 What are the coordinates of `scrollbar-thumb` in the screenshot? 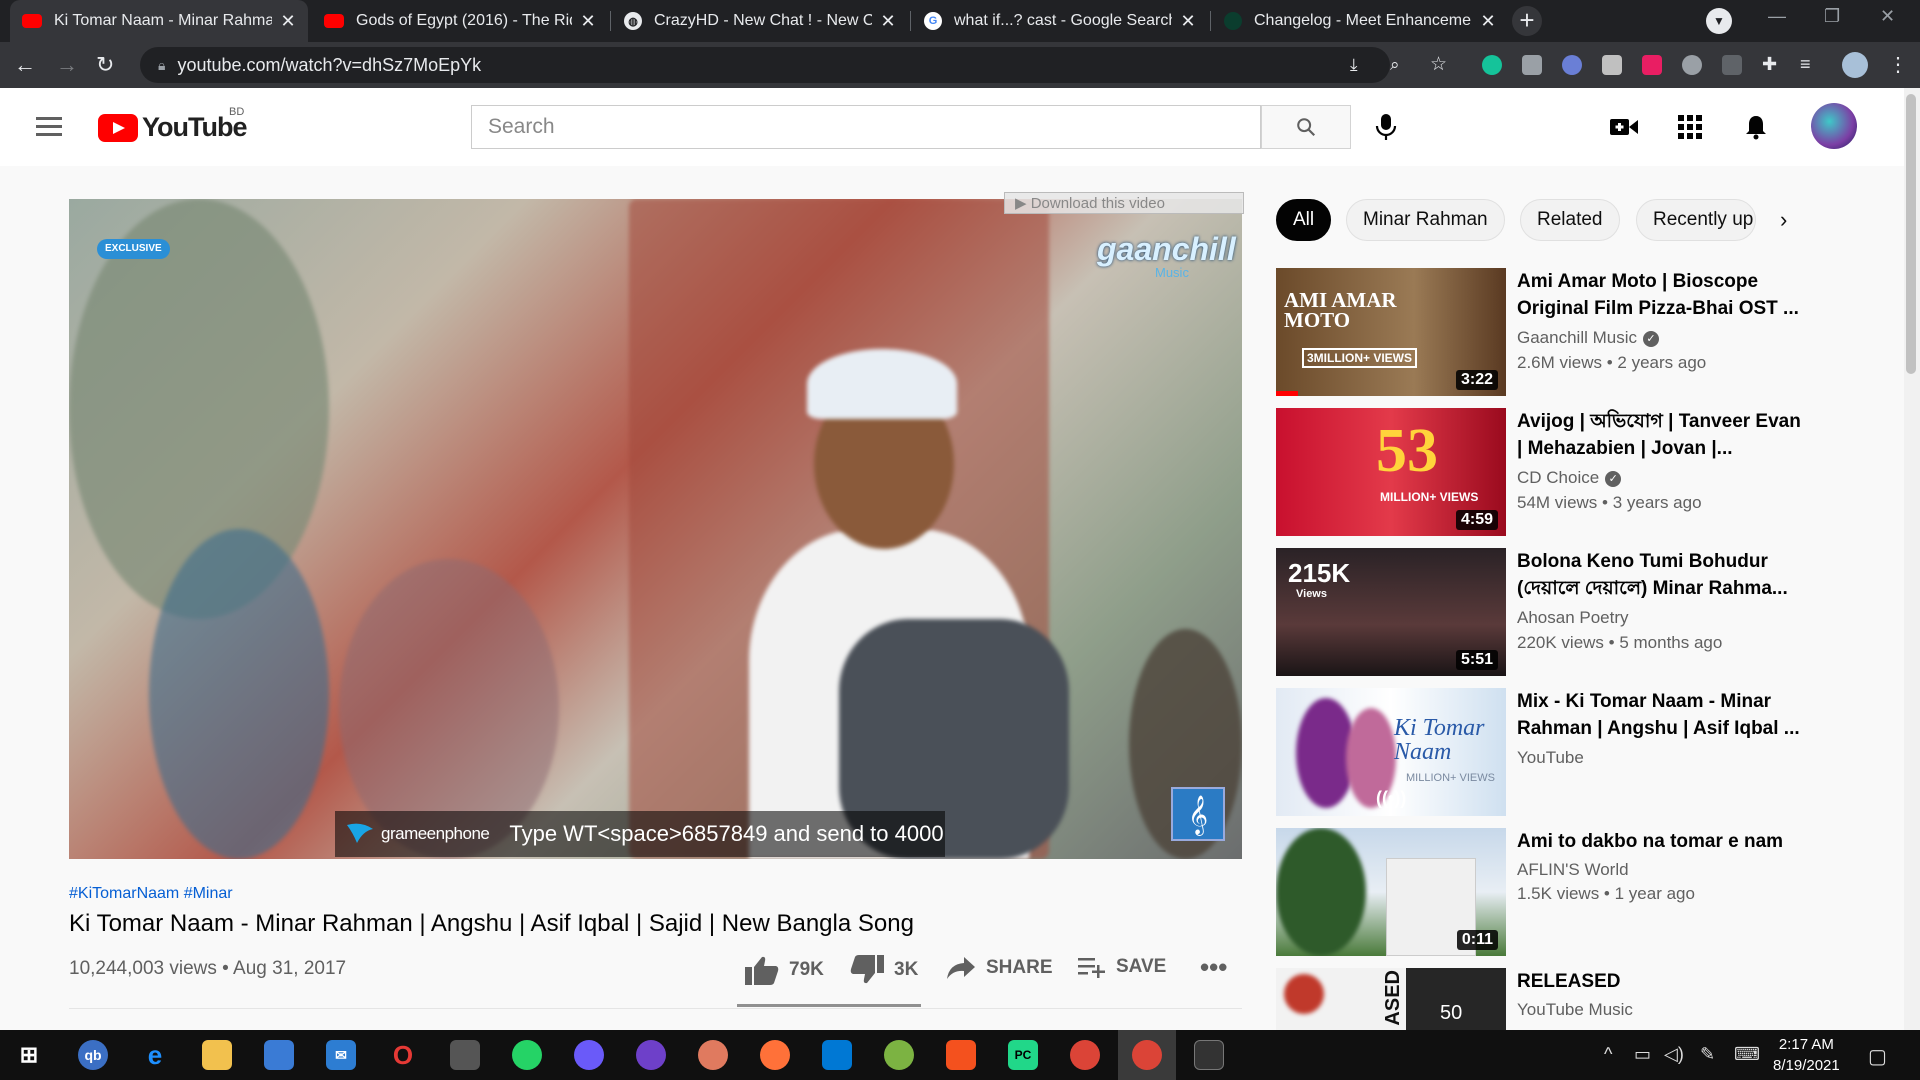 It's located at (1911, 234).